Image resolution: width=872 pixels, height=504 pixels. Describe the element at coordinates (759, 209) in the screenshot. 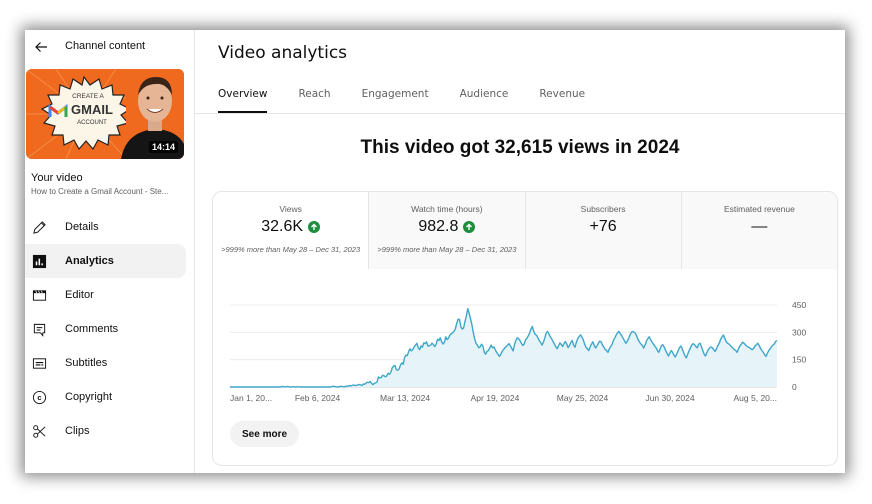

I see `metric-label: Estimated revenue` at that location.